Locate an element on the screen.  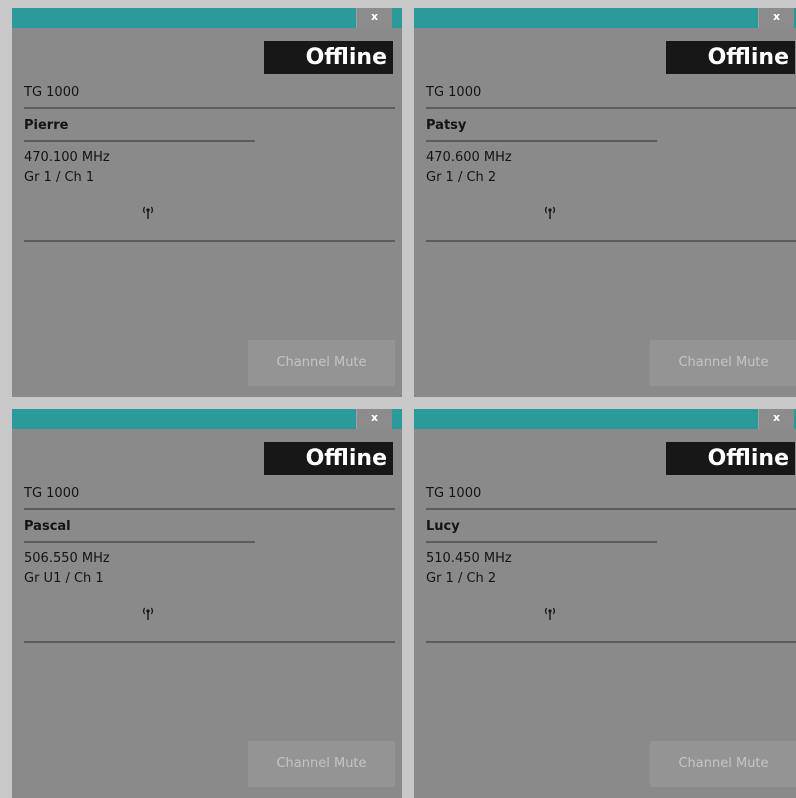
frequency: 510.450 MHz is located at coordinates (469, 558).